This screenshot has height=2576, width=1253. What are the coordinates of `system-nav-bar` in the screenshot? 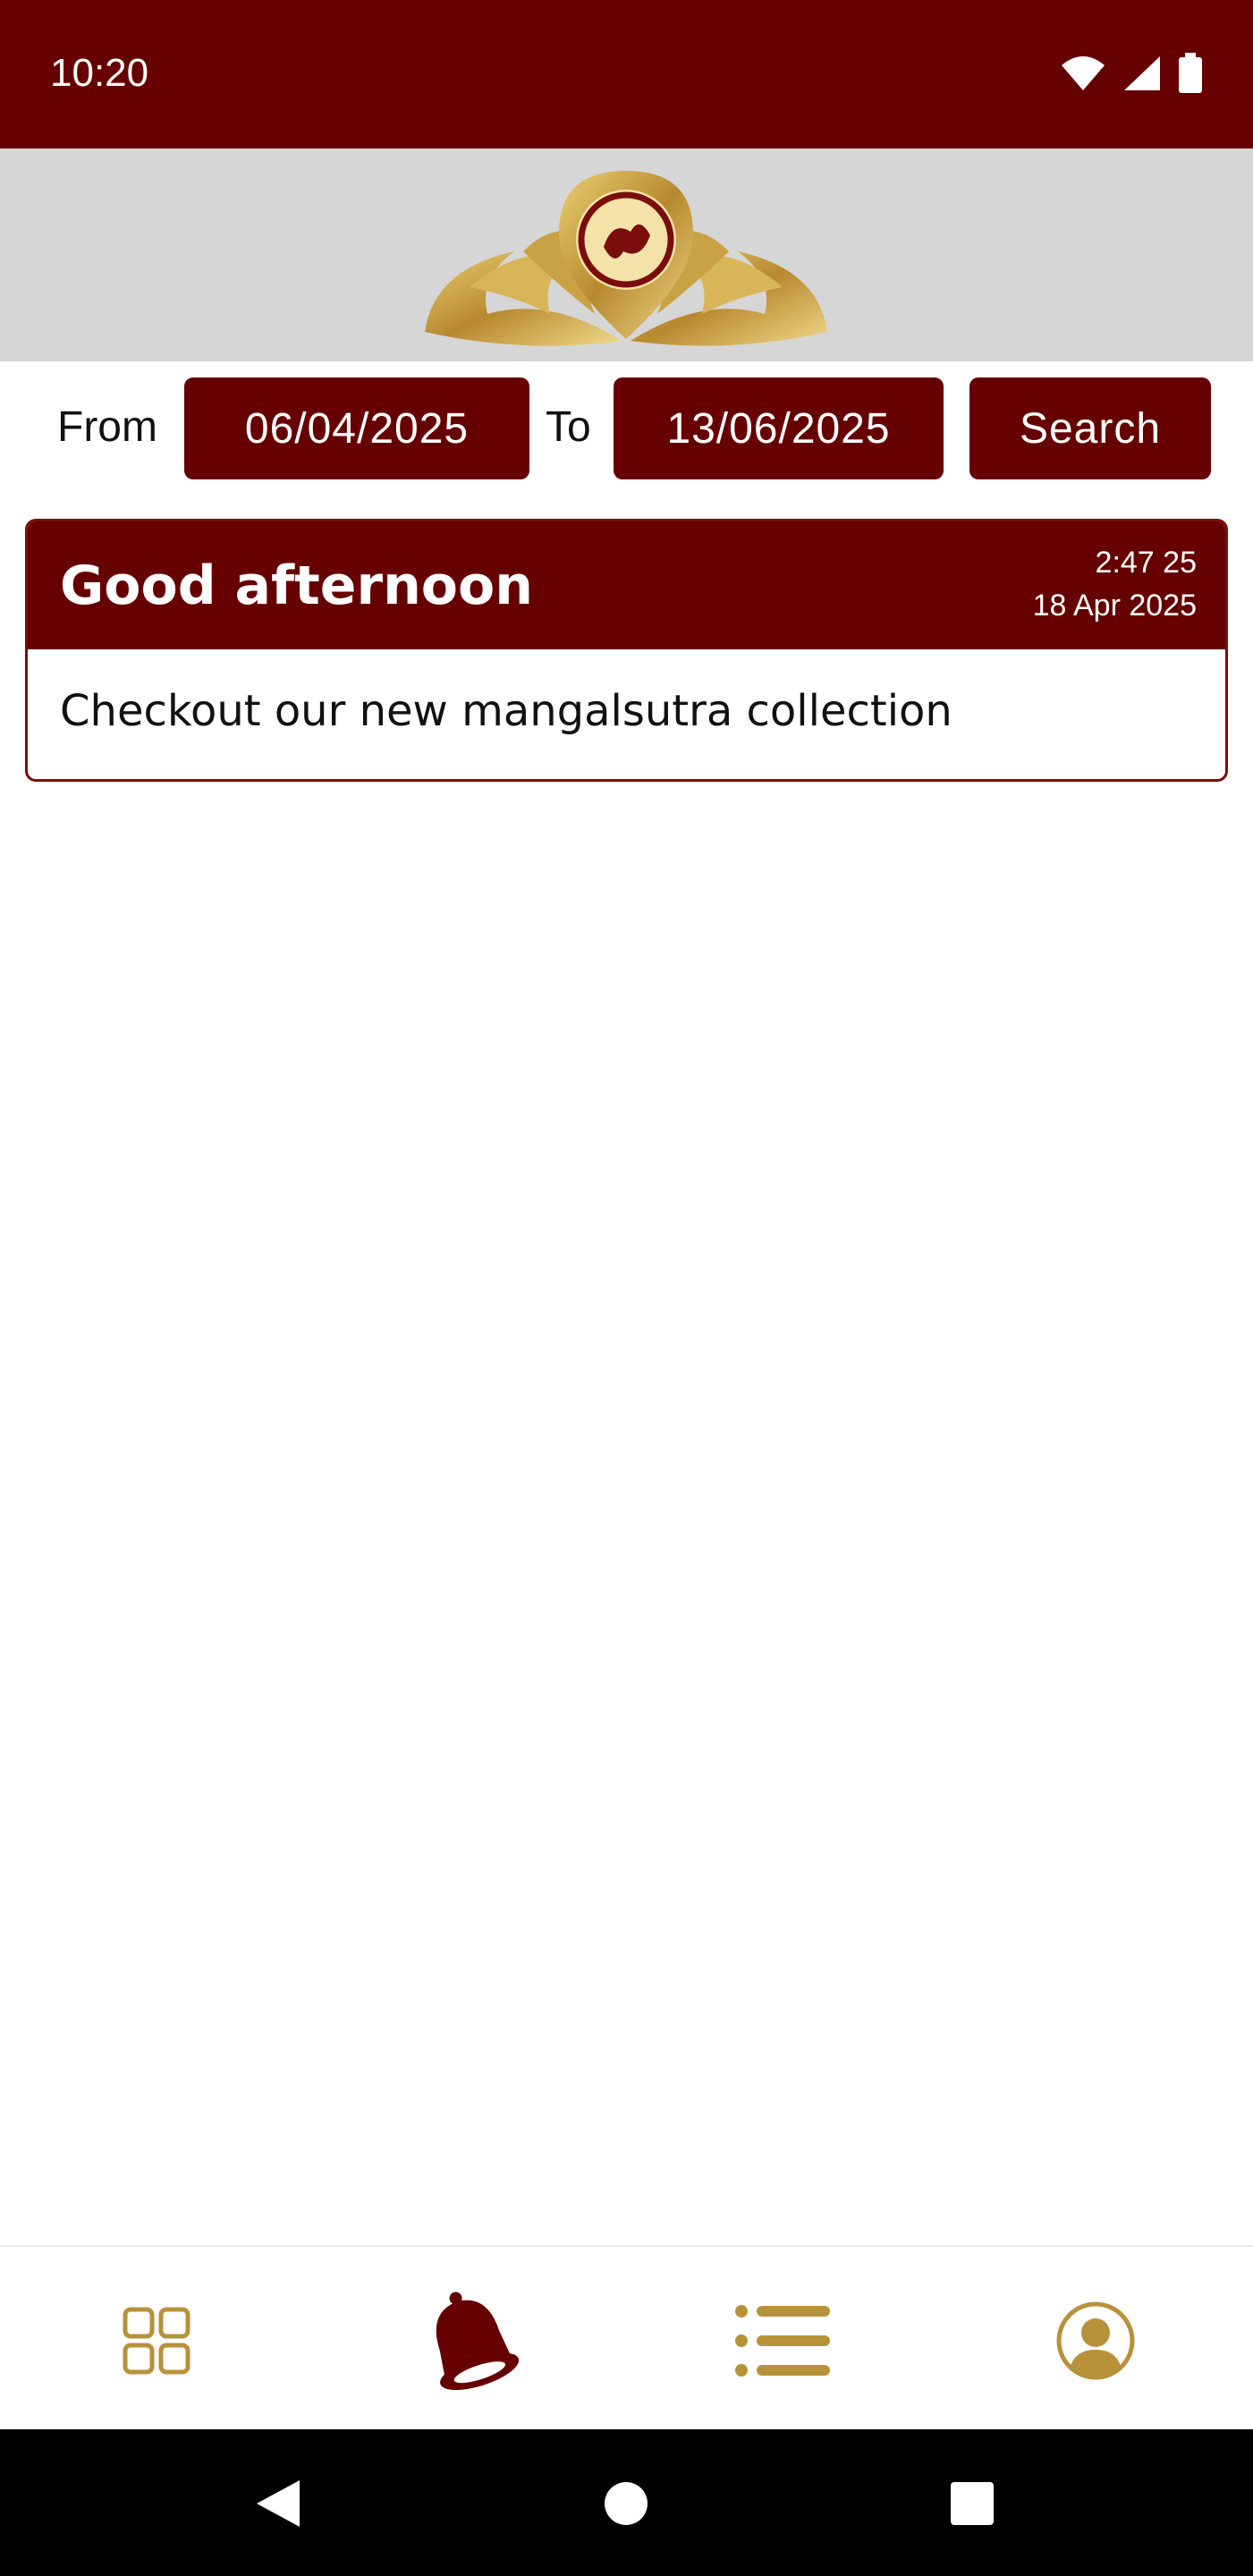 It's located at (626, 2502).